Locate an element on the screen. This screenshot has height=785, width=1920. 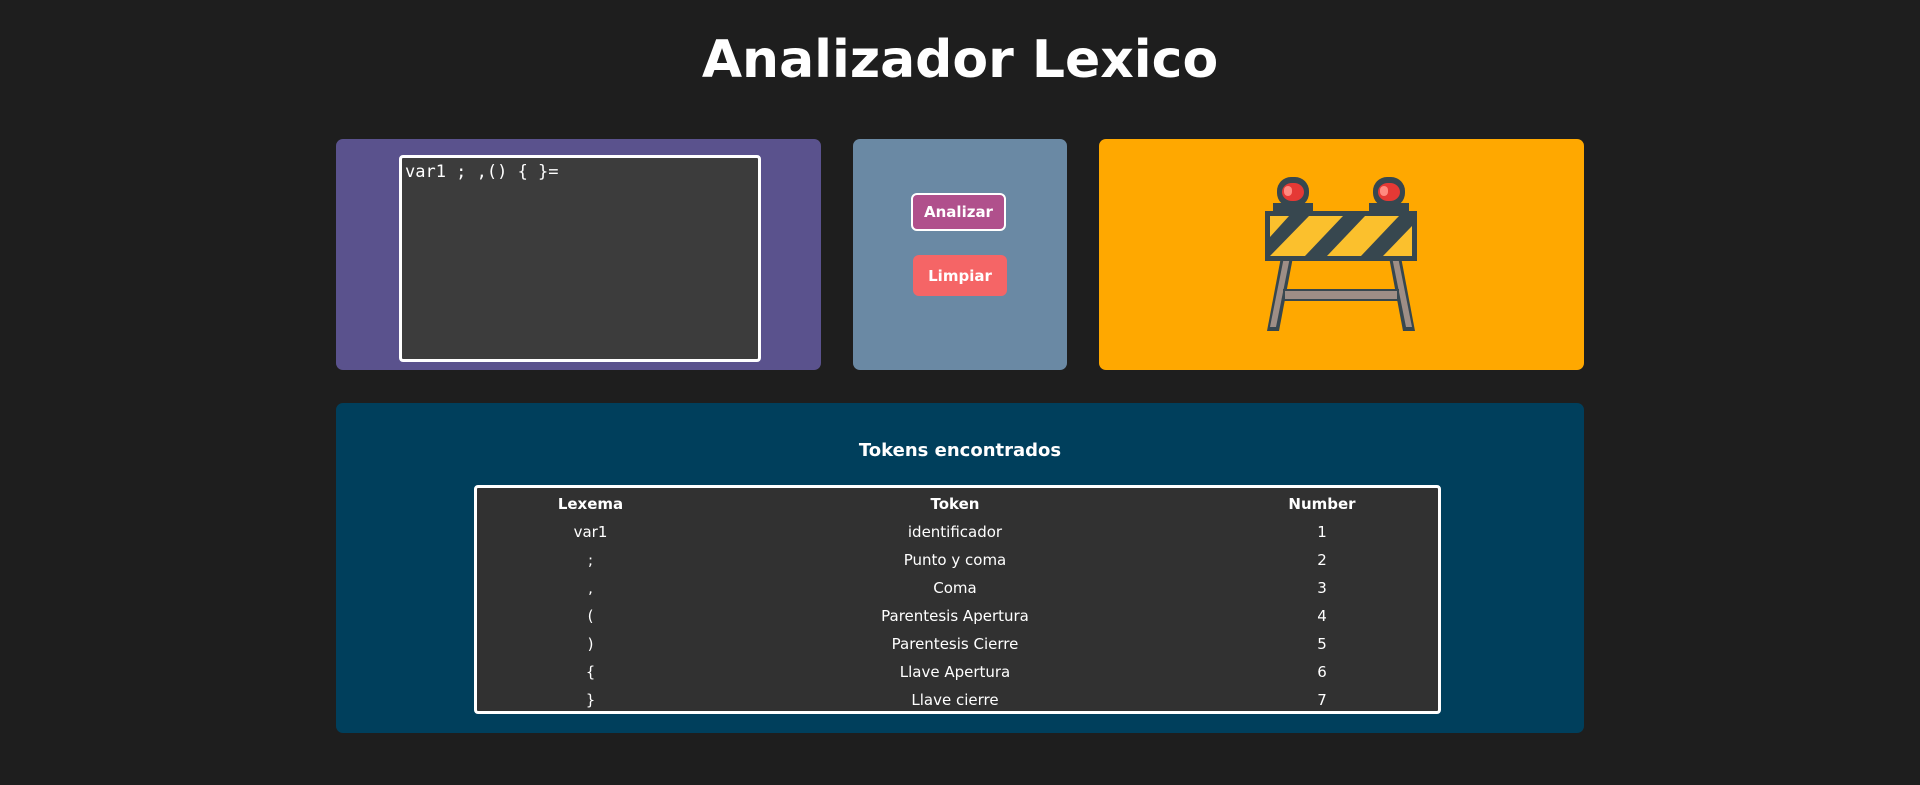
cell-token: Punto y coma is located at coordinates (955, 560).